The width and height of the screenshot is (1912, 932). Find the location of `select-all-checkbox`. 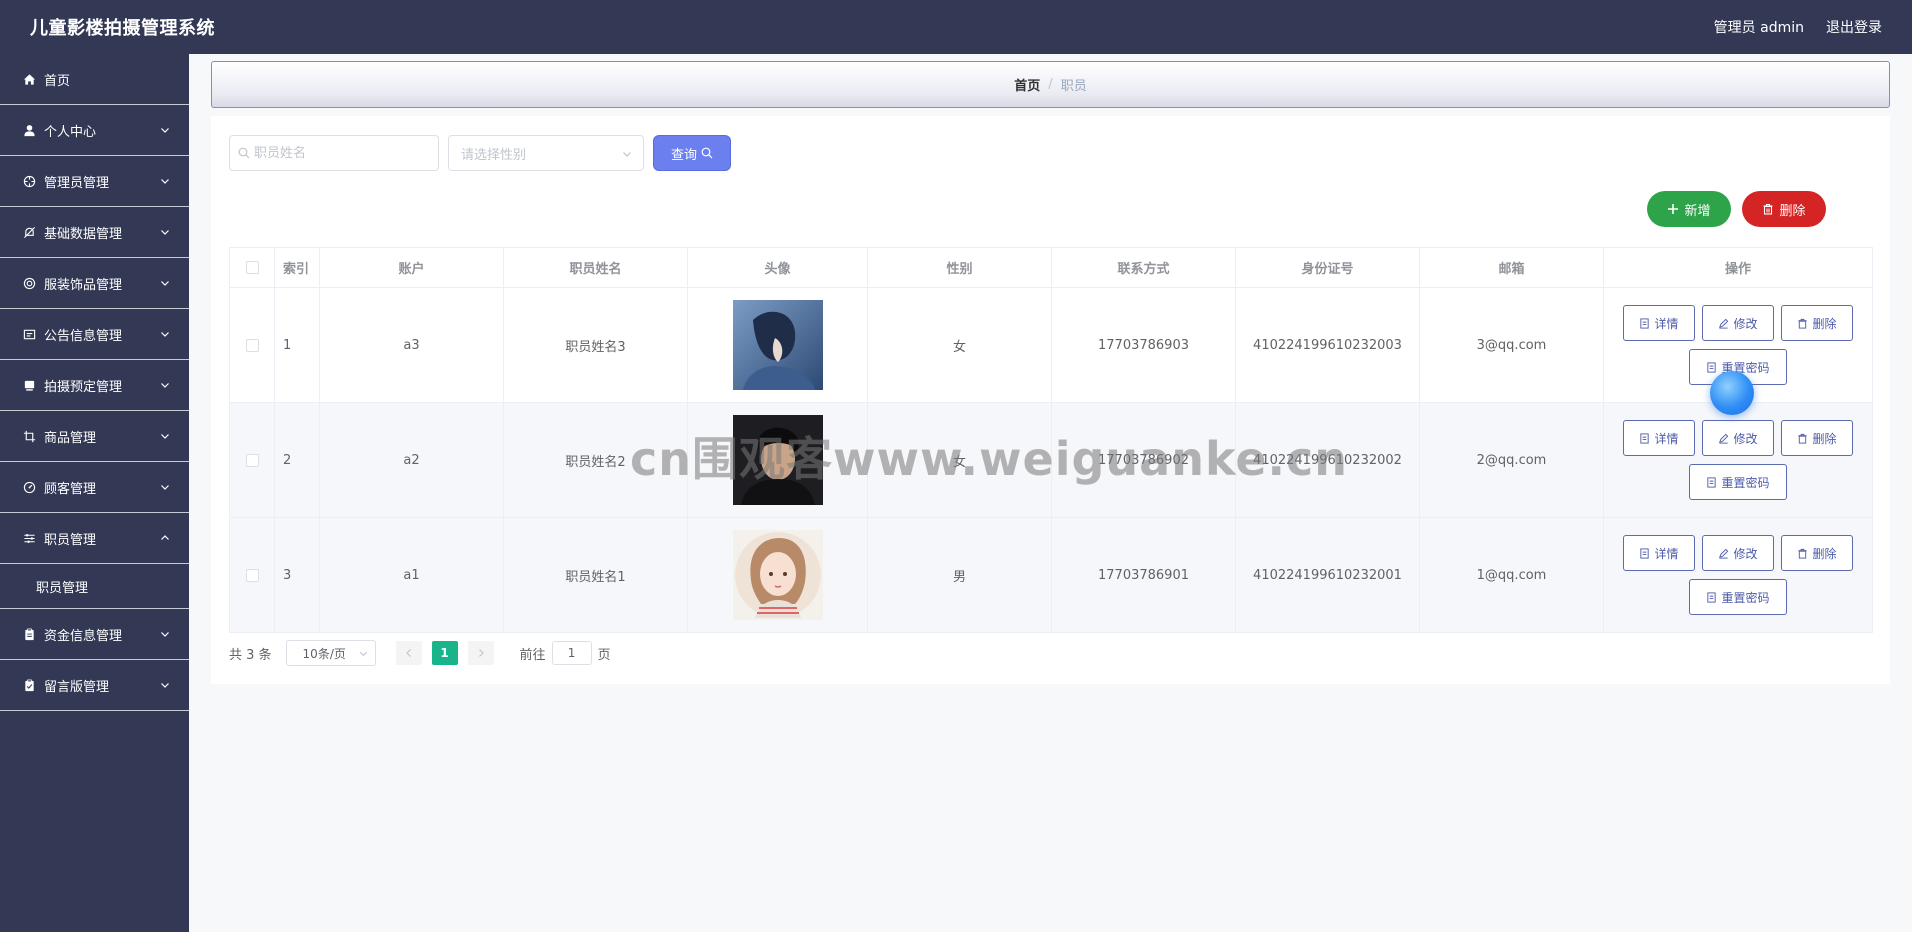

select-all-checkbox is located at coordinates (252, 267).